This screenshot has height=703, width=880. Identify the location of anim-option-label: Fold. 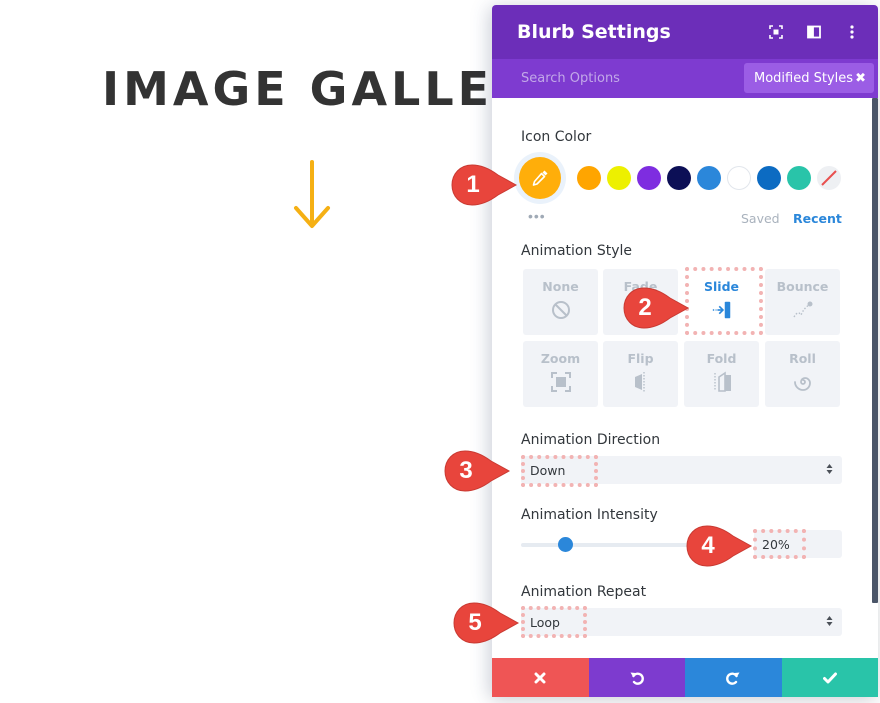
(721, 358).